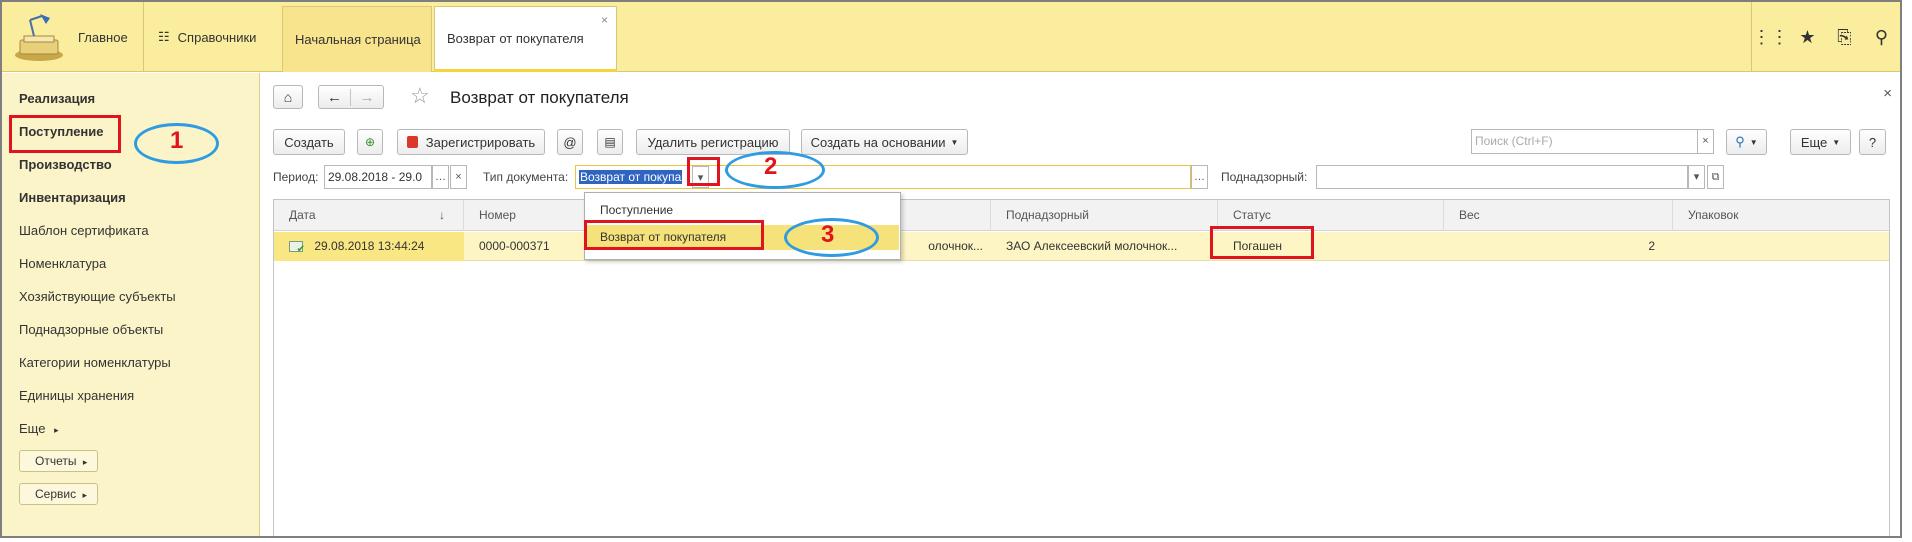 The width and height of the screenshot is (1912, 542). What do you see at coordinates (1651, 246) in the screenshot?
I see `row-weight: 2` at bounding box center [1651, 246].